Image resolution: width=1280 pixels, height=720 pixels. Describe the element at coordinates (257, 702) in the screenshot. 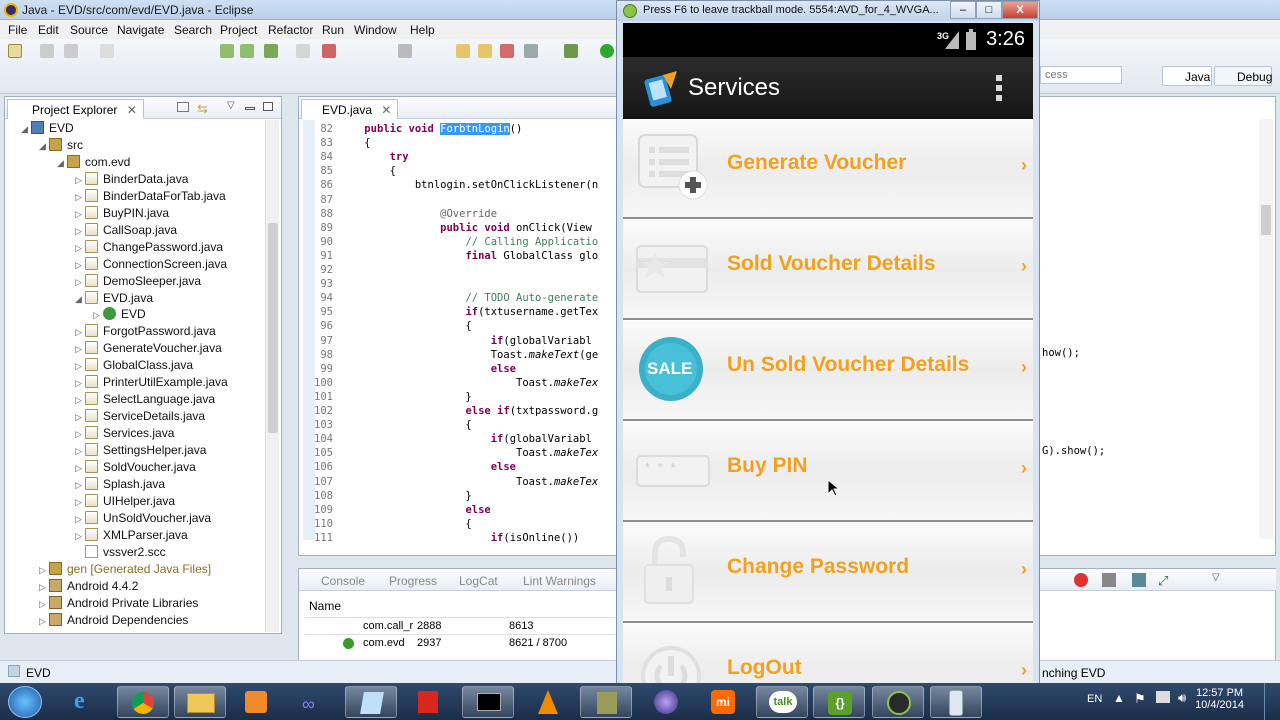

I see `media-player-icon` at that location.